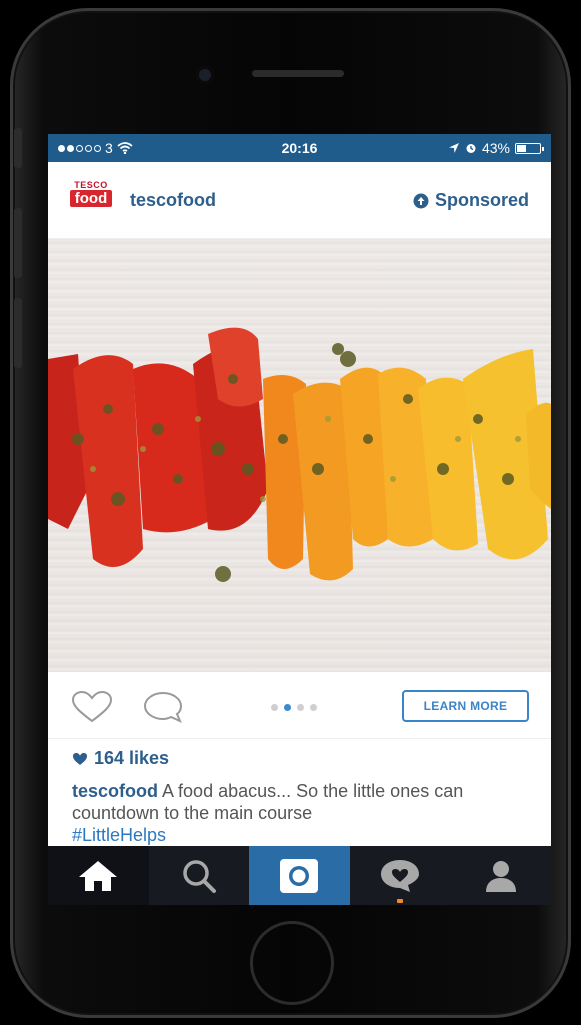 The width and height of the screenshot is (581, 1025). Describe the element at coordinates (132, 758) in the screenshot. I see `likes-text: 164 likes` at that location.